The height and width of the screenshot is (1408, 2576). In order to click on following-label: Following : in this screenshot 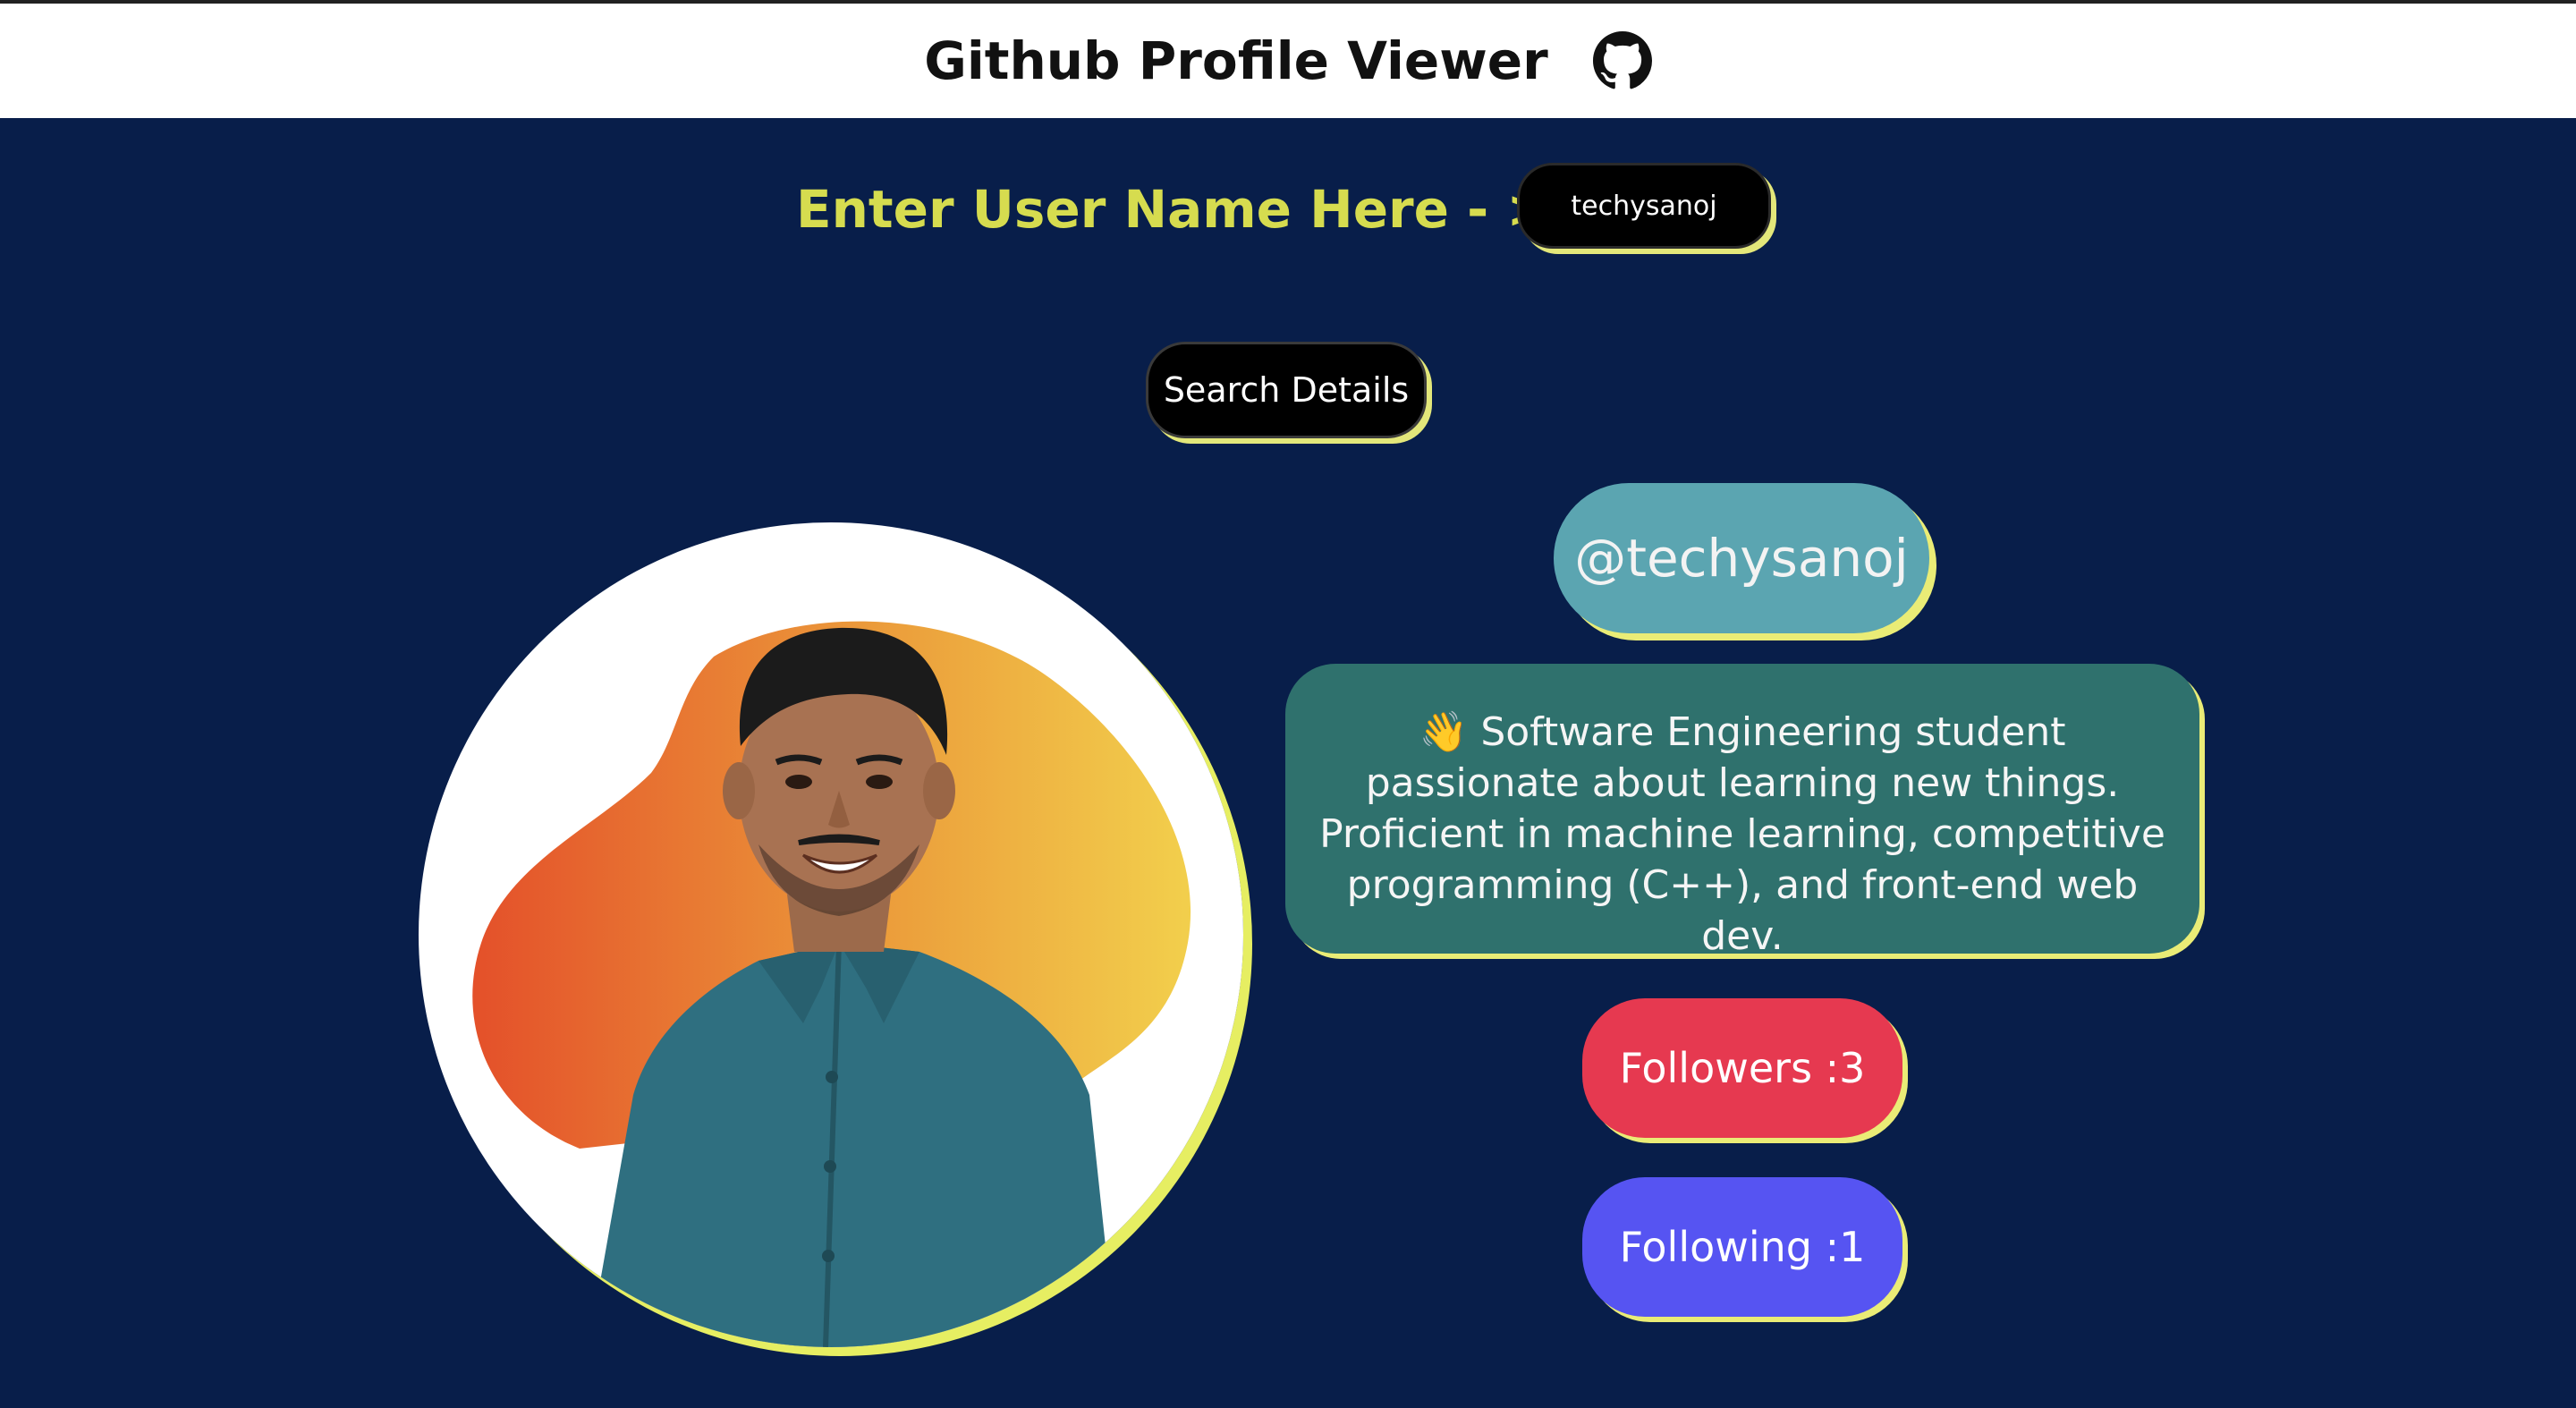, I will do `click(1729, 1247)`.